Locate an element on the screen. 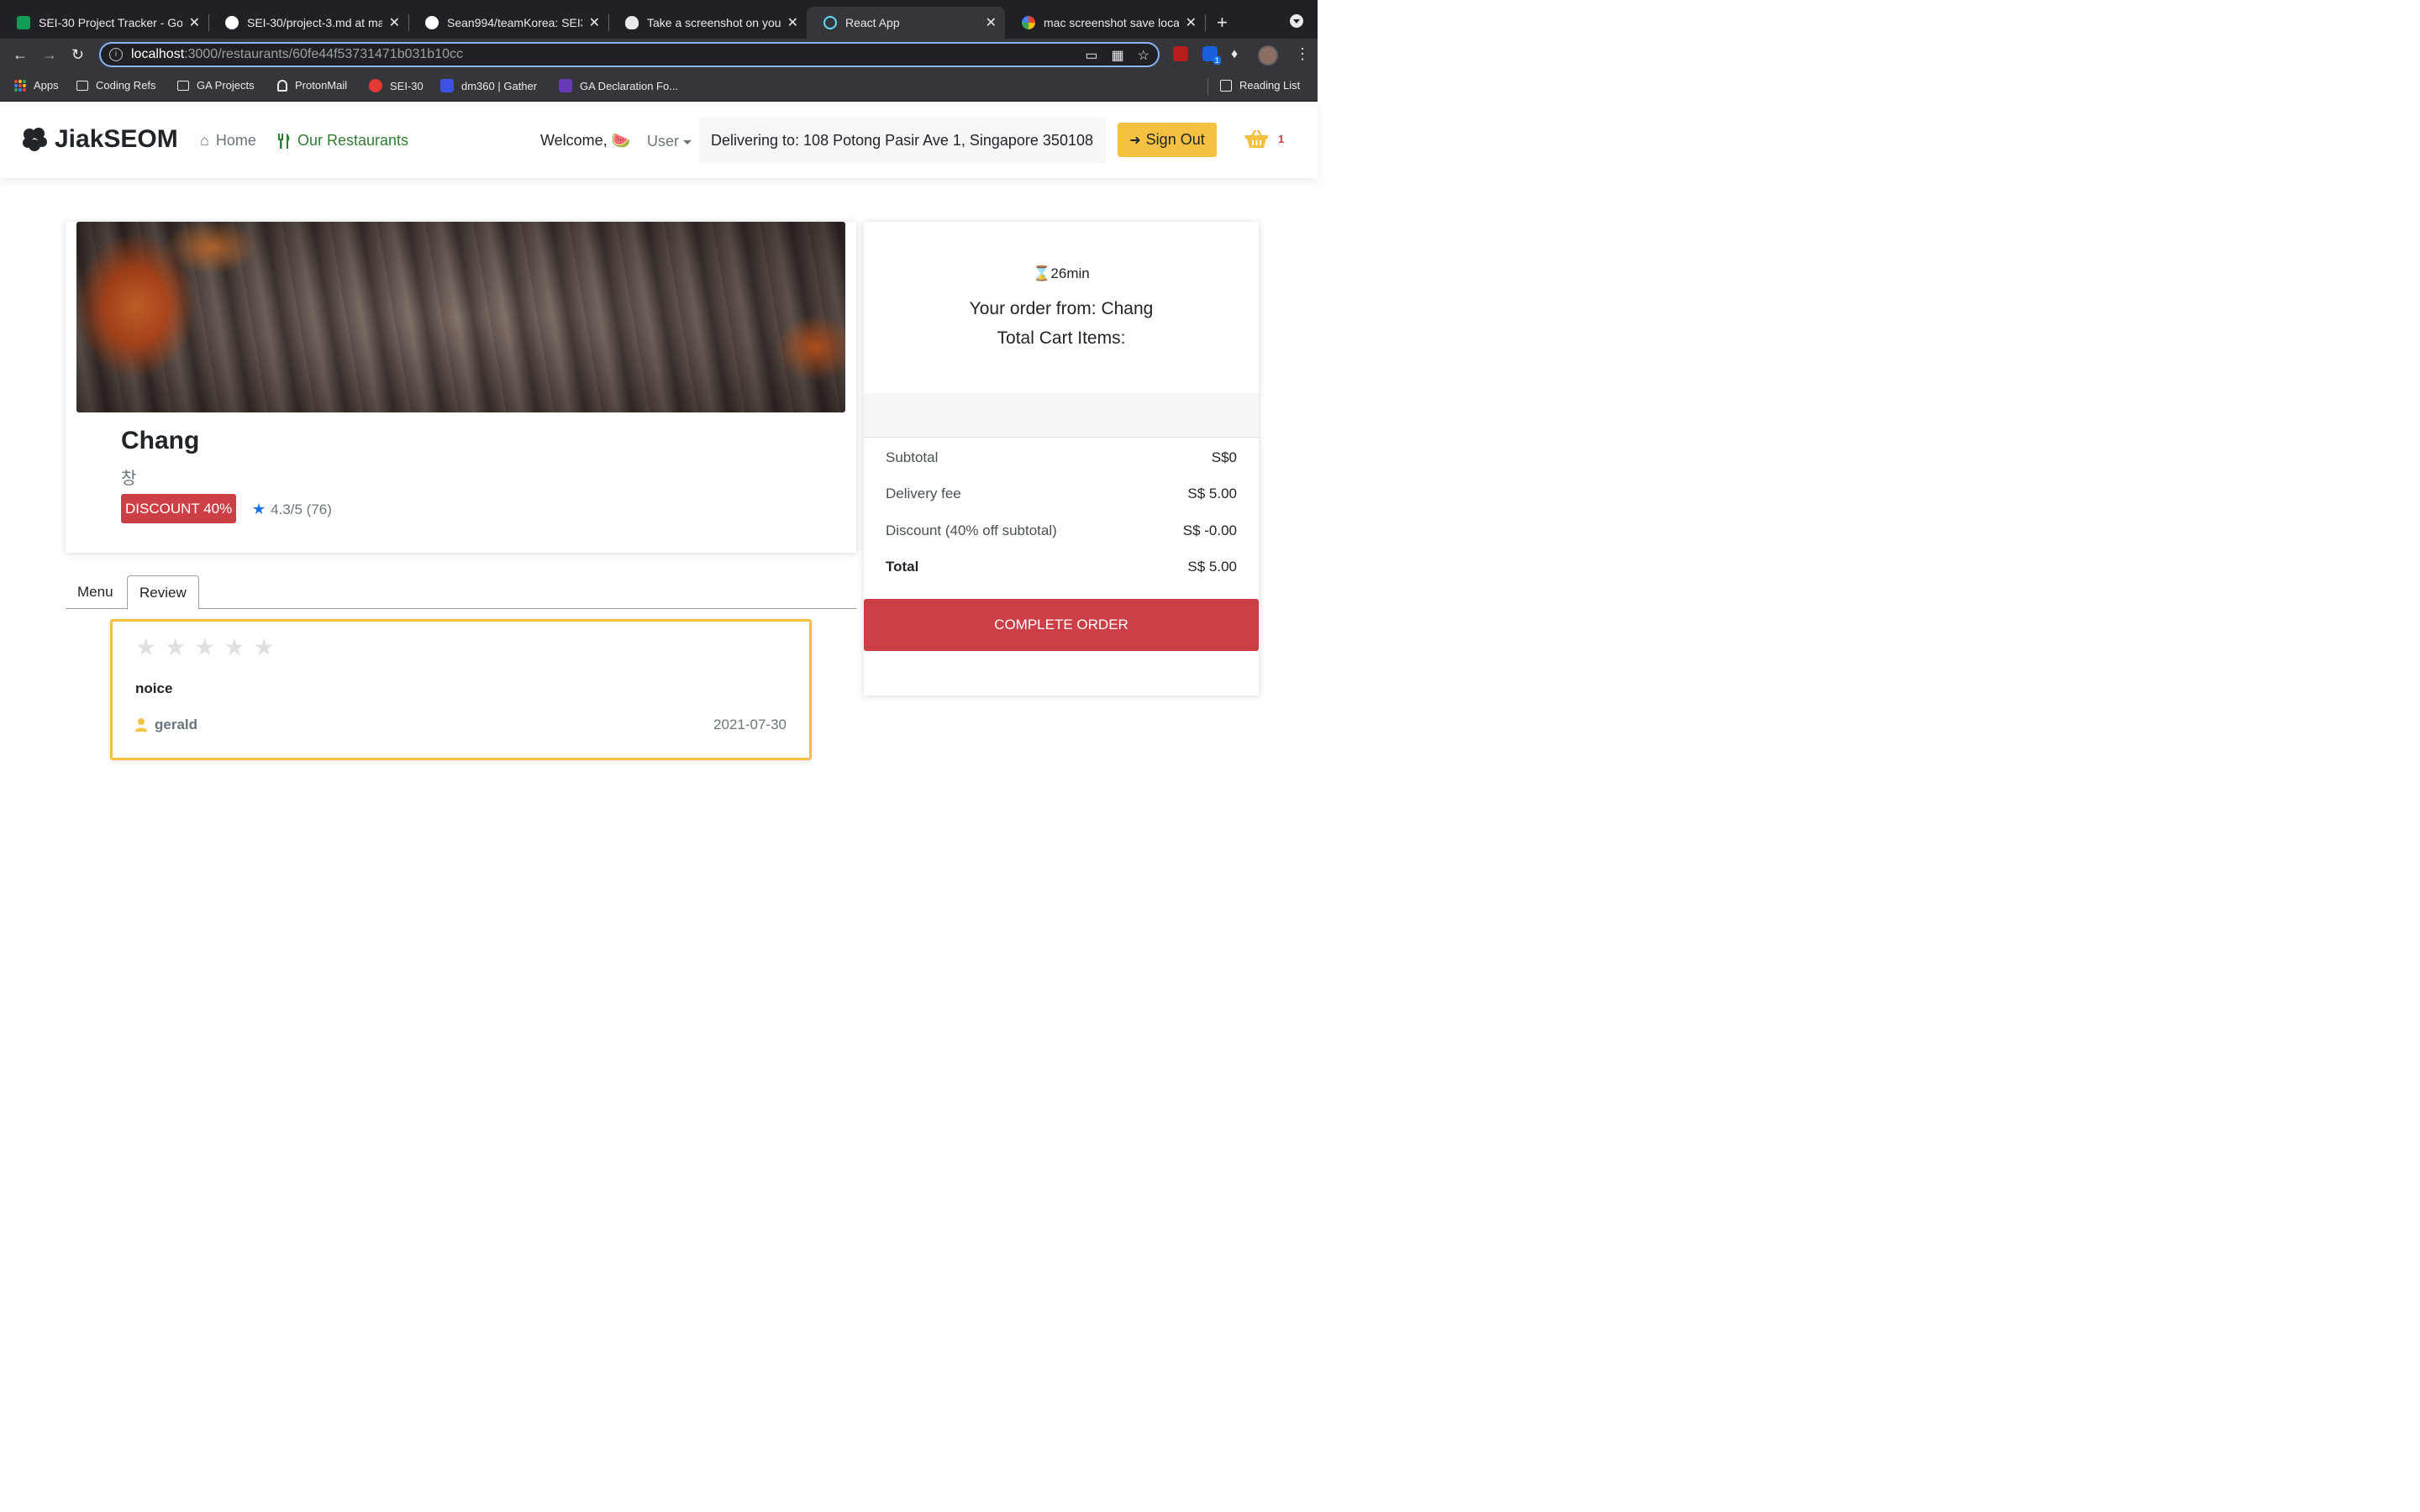 The image size is (2420, 1512). utensils-icon is located at coordinates (284, 141).